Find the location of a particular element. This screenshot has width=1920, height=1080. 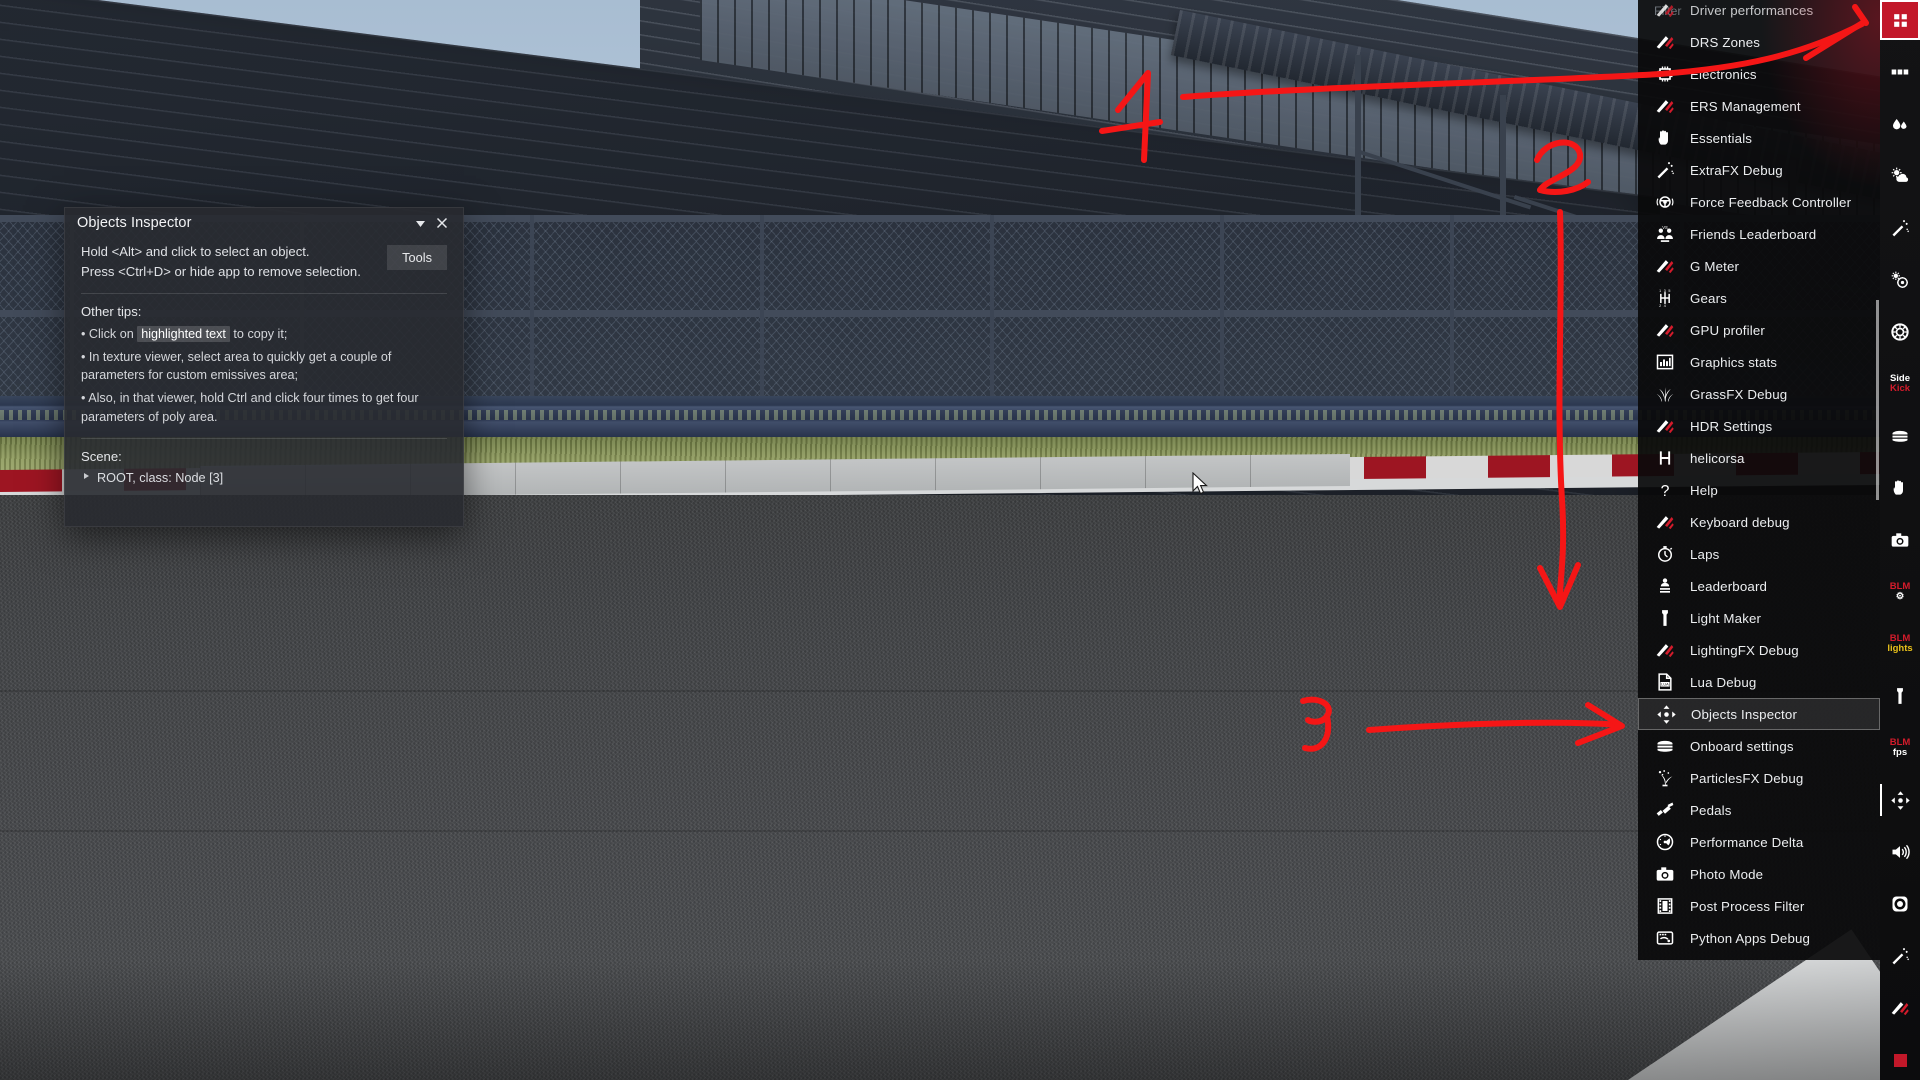

app-list-item-hdr-settings: HDR Settings is located at coordinates (1759, 426).